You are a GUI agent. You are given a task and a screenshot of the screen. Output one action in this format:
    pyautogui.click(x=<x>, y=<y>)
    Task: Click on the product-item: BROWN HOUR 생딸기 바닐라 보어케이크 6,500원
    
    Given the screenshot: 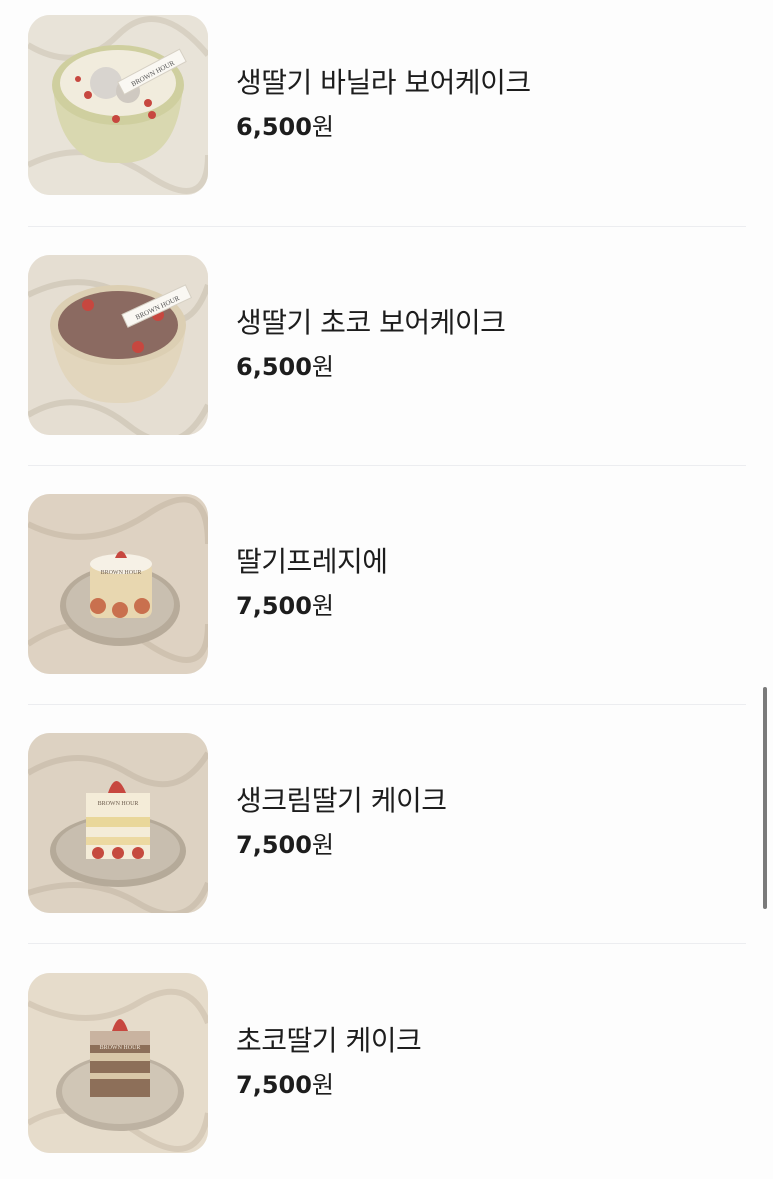 What is the action you would take?
    pyautogui.click(x=387, y=105)
    